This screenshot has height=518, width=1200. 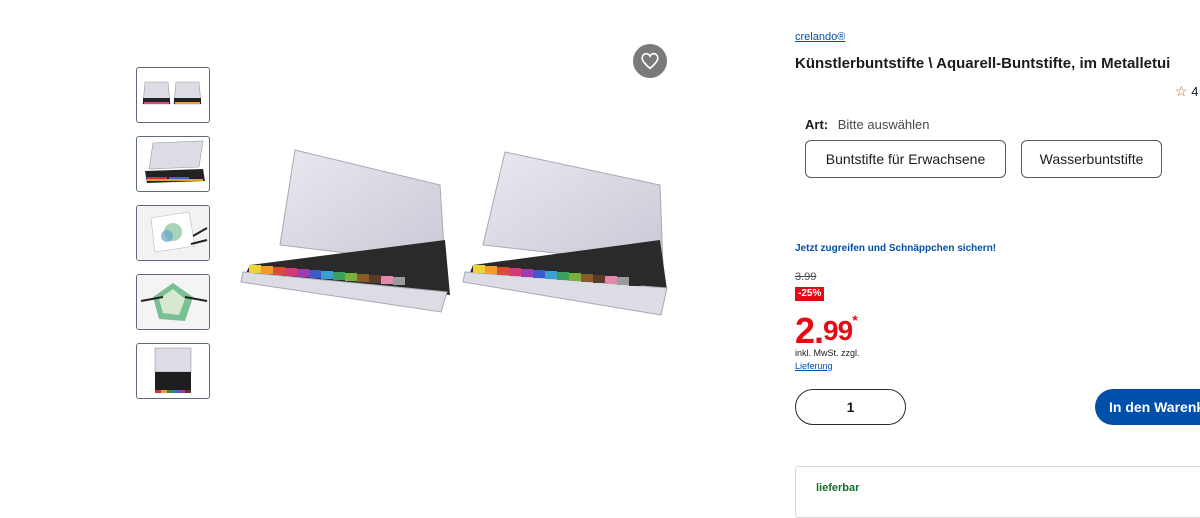 I want to click on rating: ☆ 4, so click(x=1186, y=91).